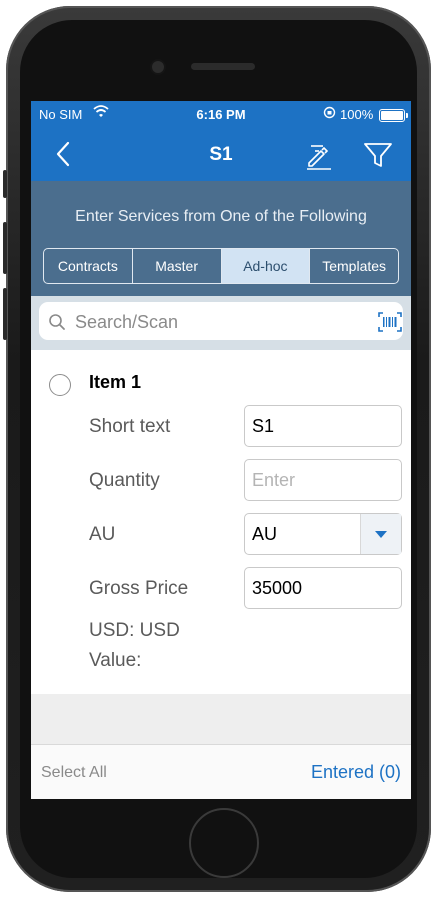 The height and width of the screenshot is (898, 435). I want to click on select-all-button: Select All, so click(74, 773).